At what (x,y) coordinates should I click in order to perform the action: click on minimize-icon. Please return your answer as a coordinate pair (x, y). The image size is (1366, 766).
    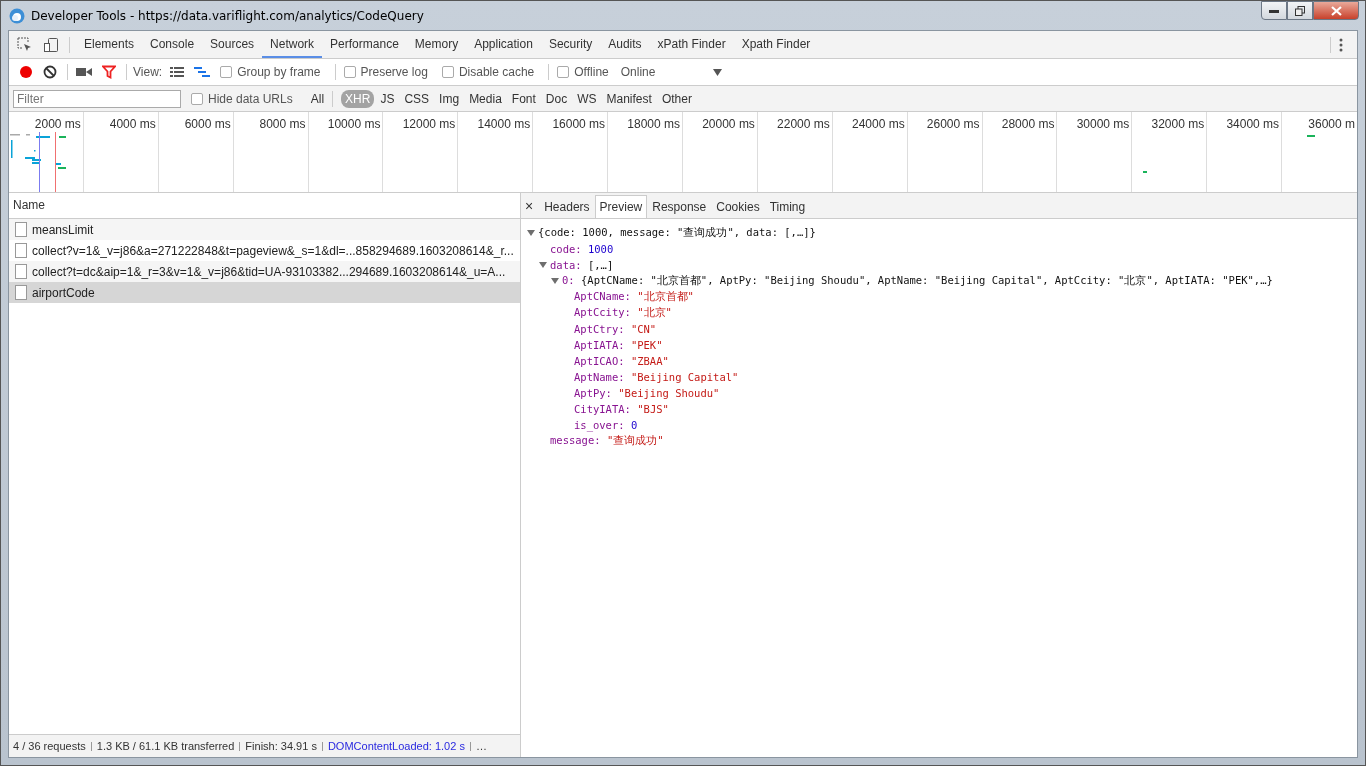
    Looking at the image, I should click on (1274, 10).